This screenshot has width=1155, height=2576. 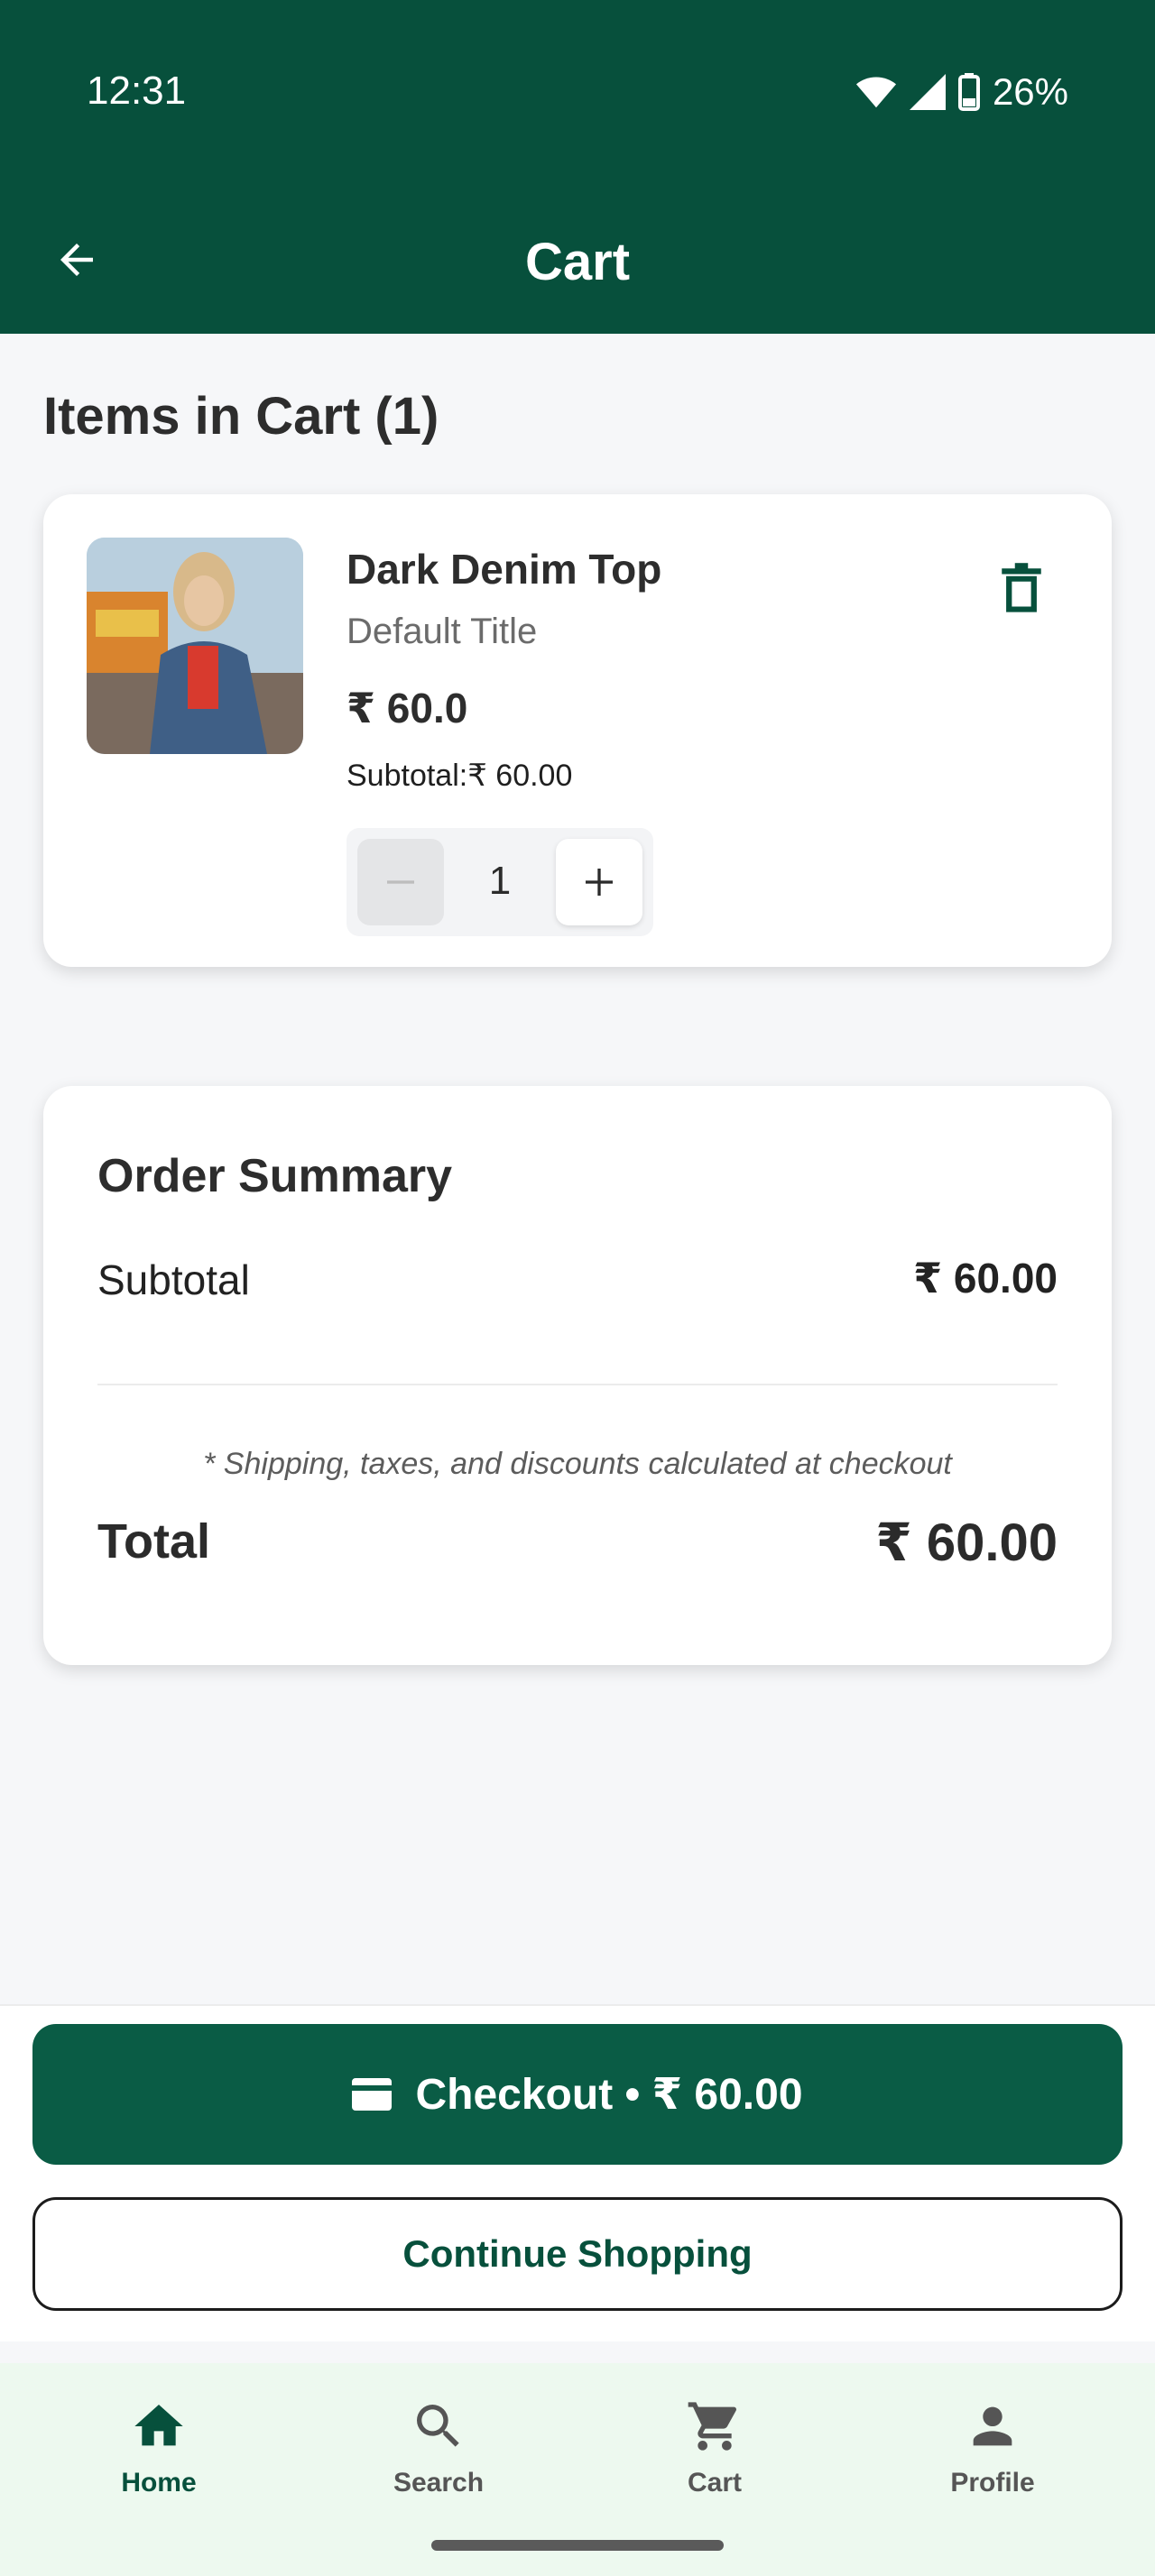 I want to click on status-icons: 26%, so click(x=961, y=92).